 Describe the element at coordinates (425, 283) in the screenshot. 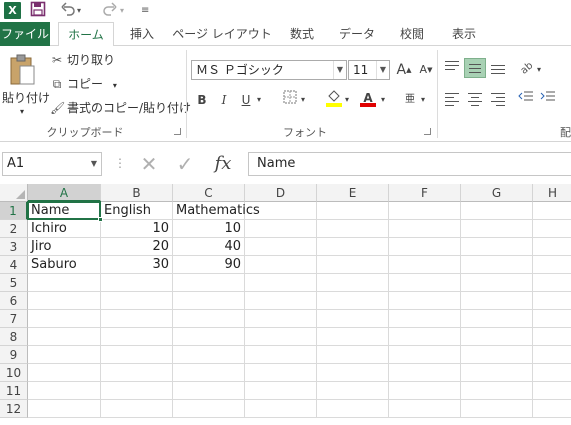

I see `cell-f5` at that location.